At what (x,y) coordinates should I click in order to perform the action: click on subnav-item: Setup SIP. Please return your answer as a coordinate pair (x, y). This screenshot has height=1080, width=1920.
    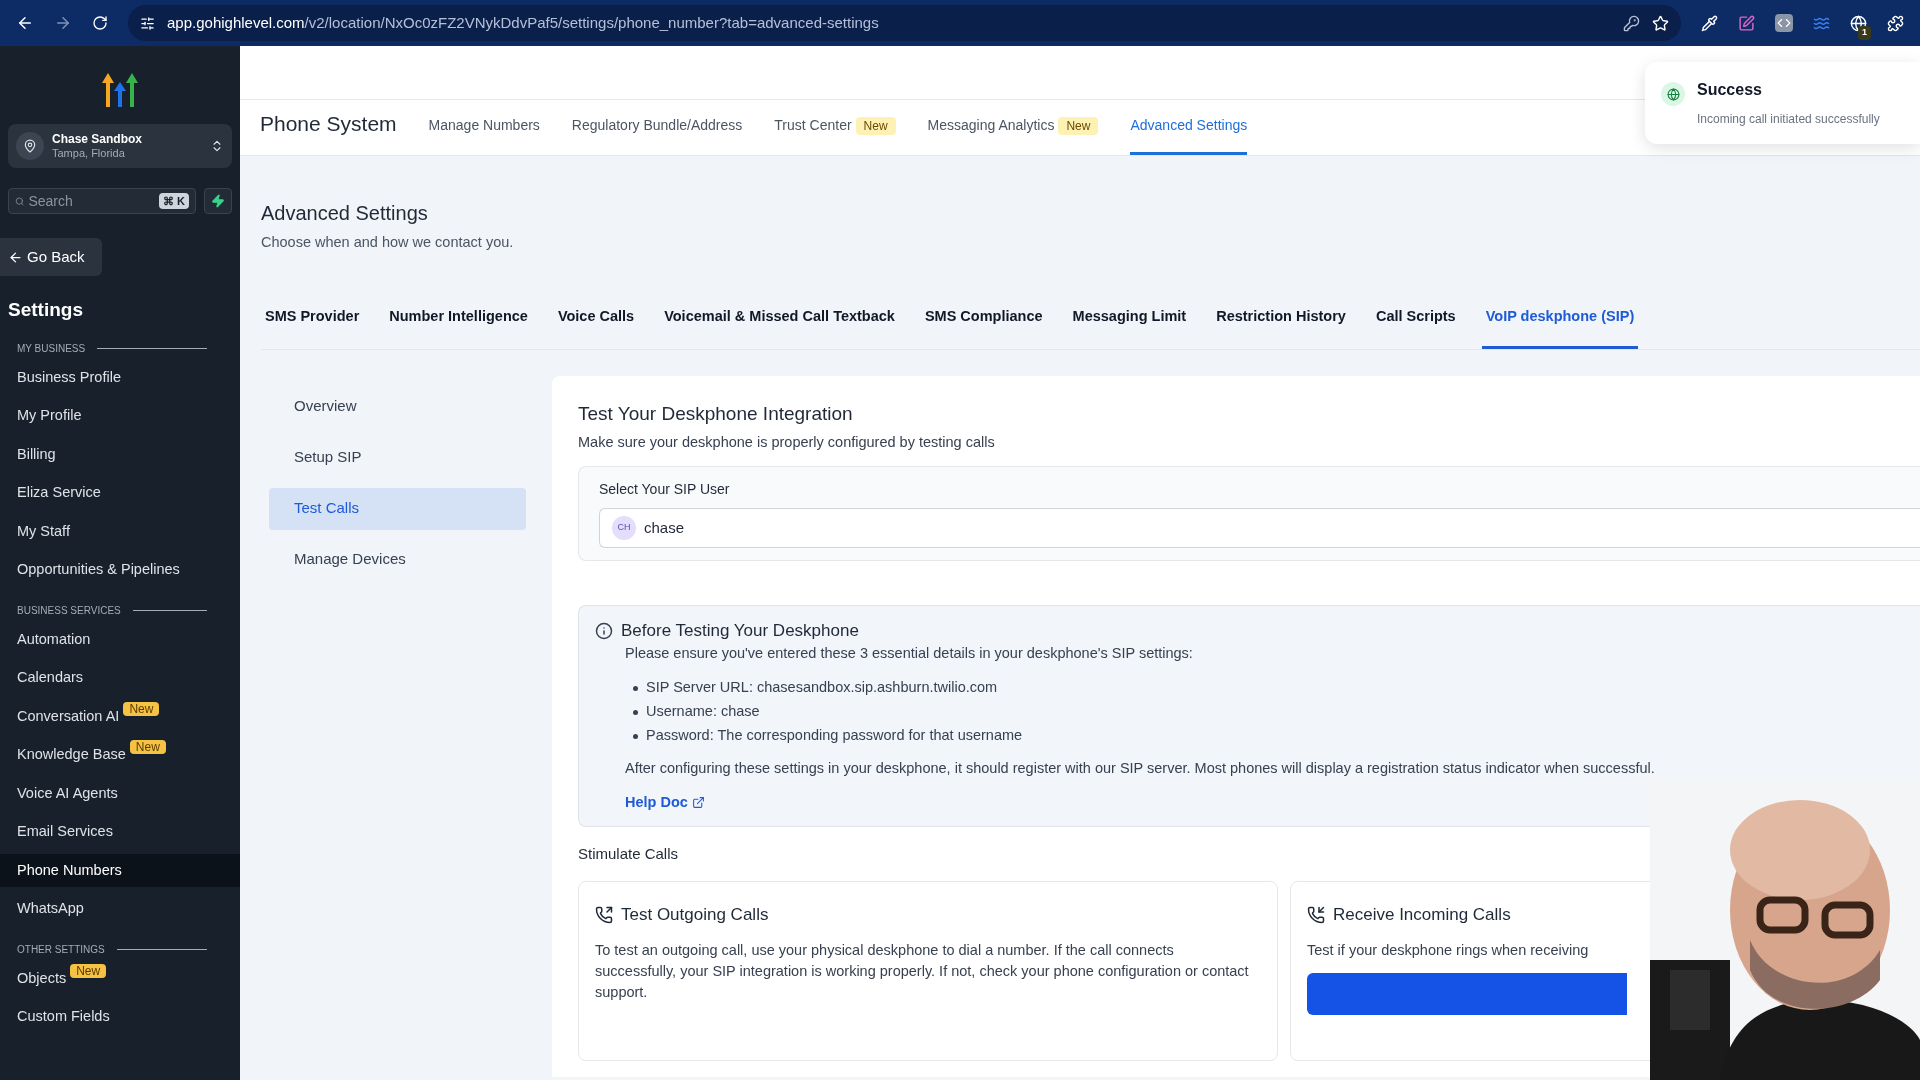
    Looking at the image, I should click on (397, 457).